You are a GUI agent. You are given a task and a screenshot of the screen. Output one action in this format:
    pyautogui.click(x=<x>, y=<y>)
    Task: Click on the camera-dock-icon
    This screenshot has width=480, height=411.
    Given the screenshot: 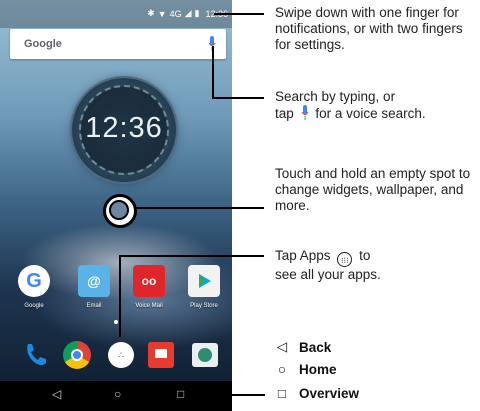 What is the action you would take?
    pyautogui.click(x=205, y=355)
    